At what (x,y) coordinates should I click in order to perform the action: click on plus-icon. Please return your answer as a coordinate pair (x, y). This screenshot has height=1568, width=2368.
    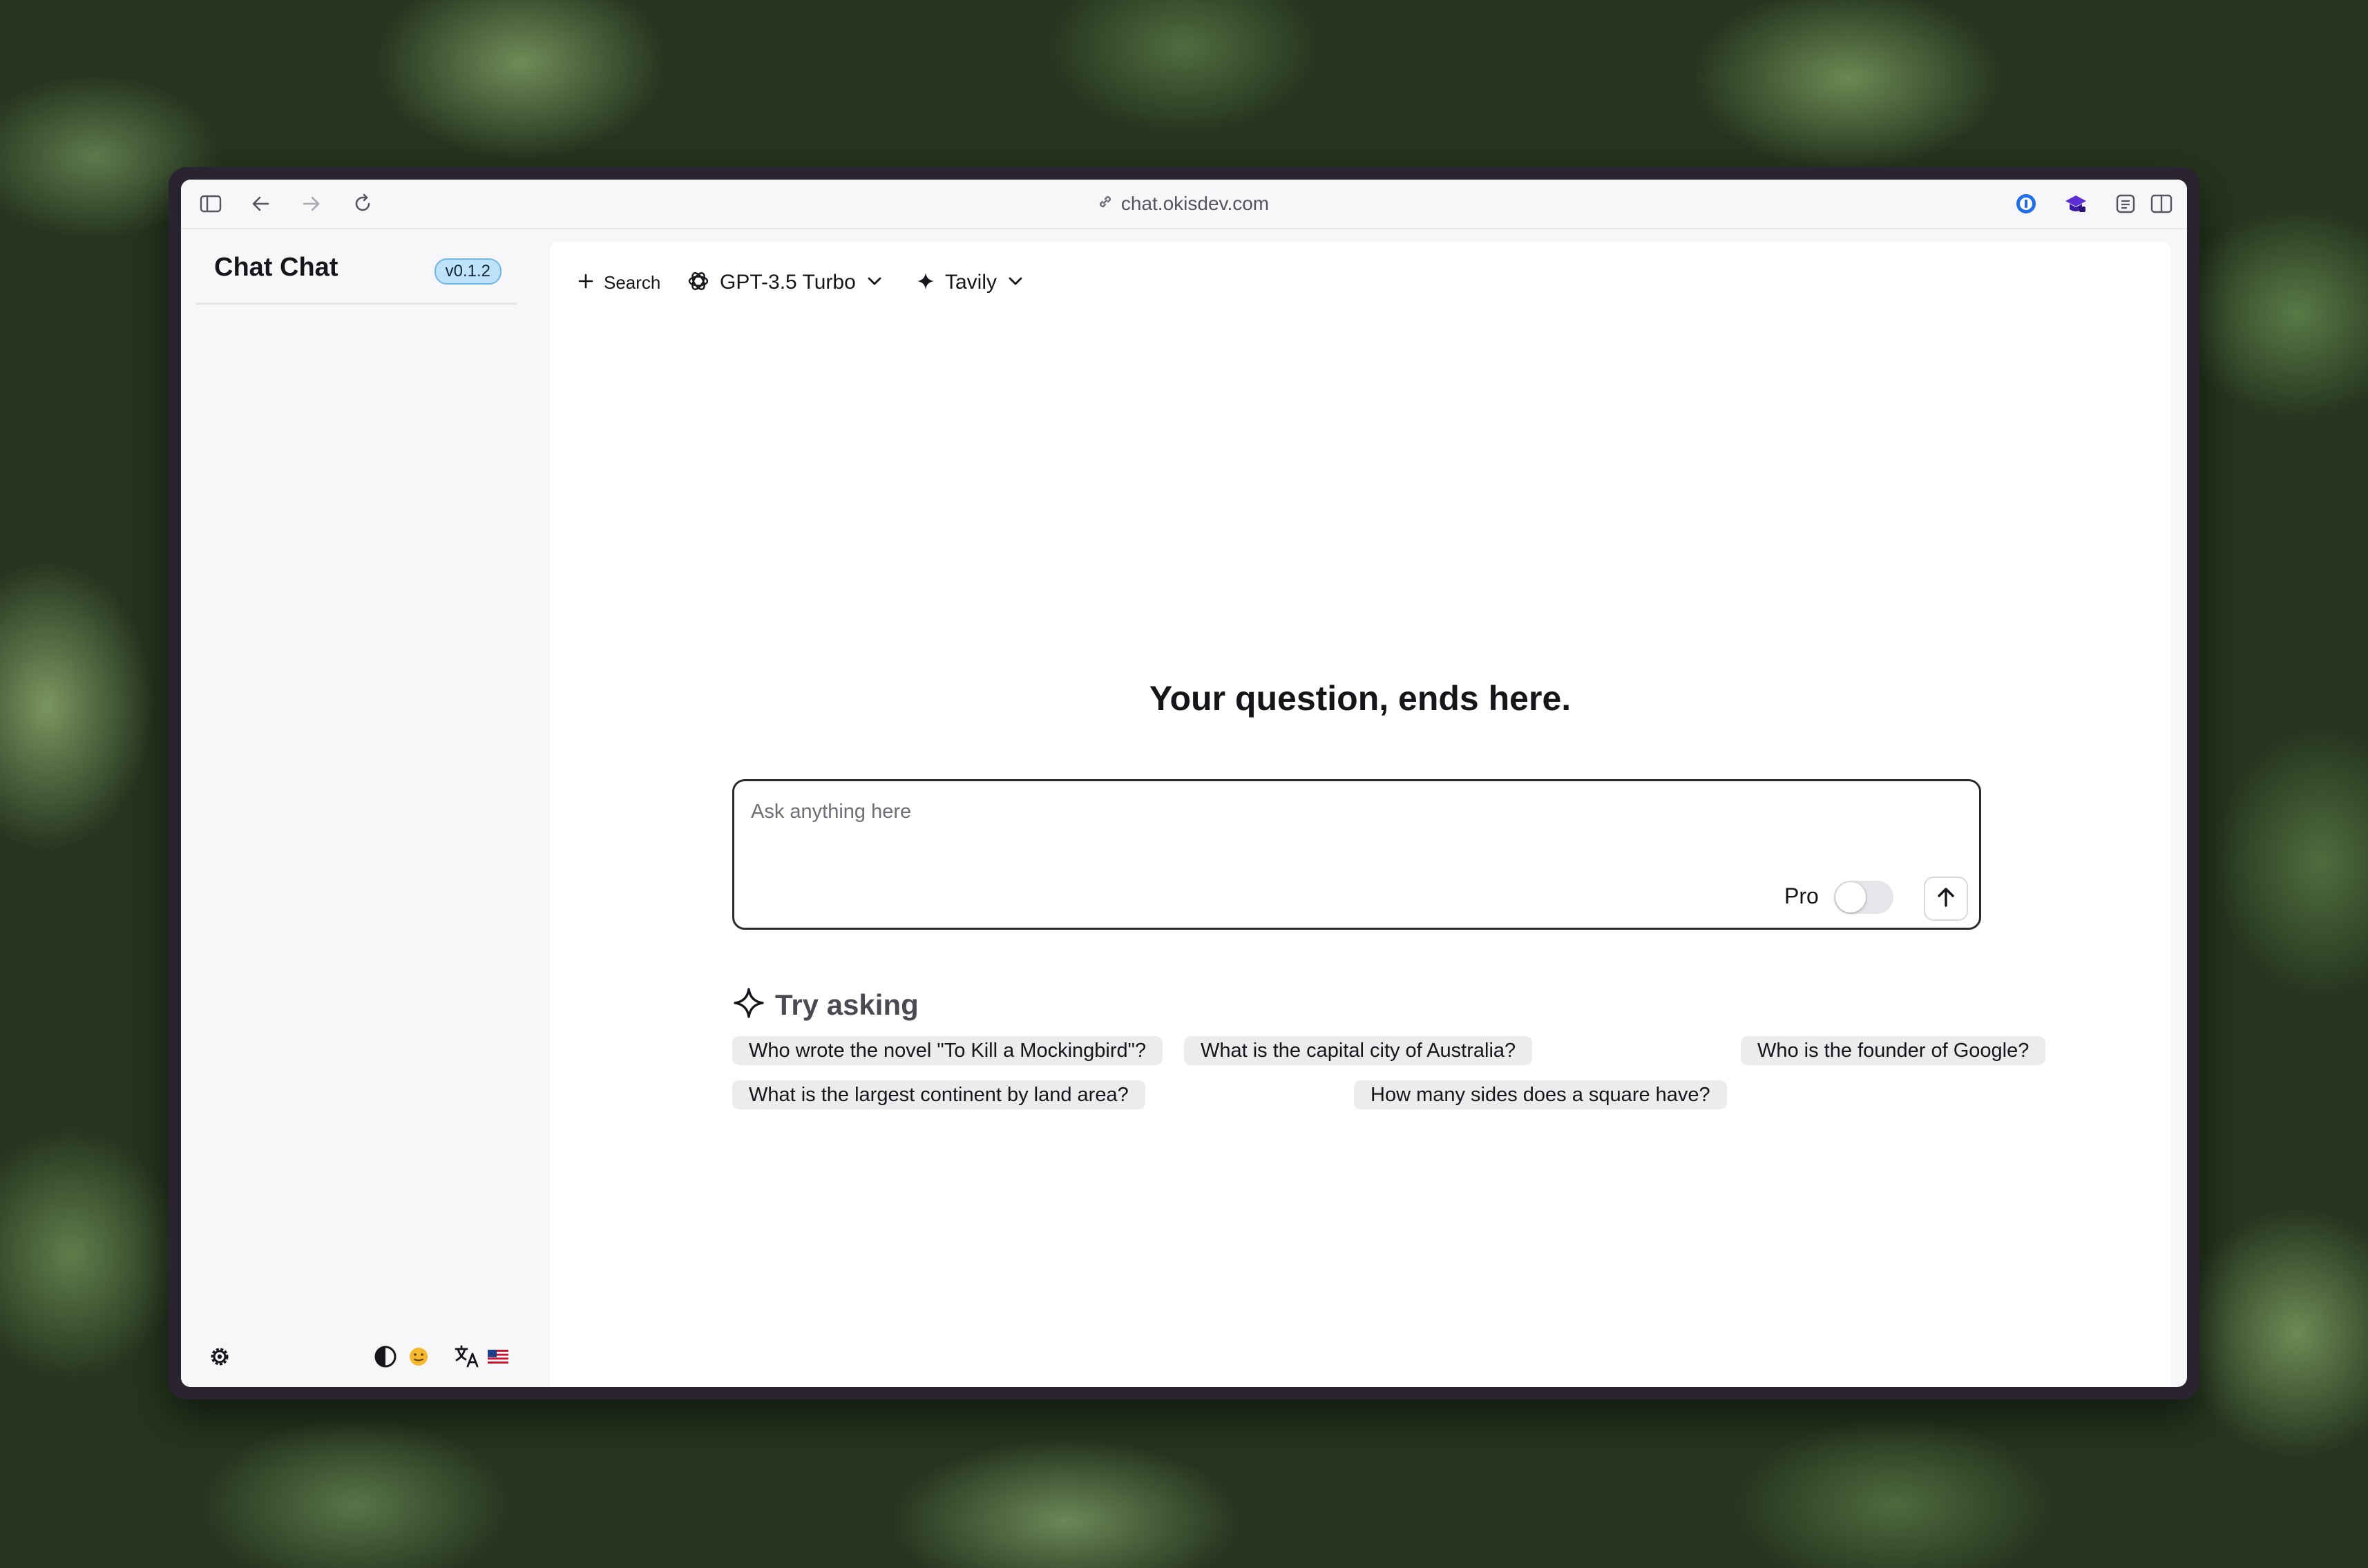
    Looking at the image, I should click on (585, 283).